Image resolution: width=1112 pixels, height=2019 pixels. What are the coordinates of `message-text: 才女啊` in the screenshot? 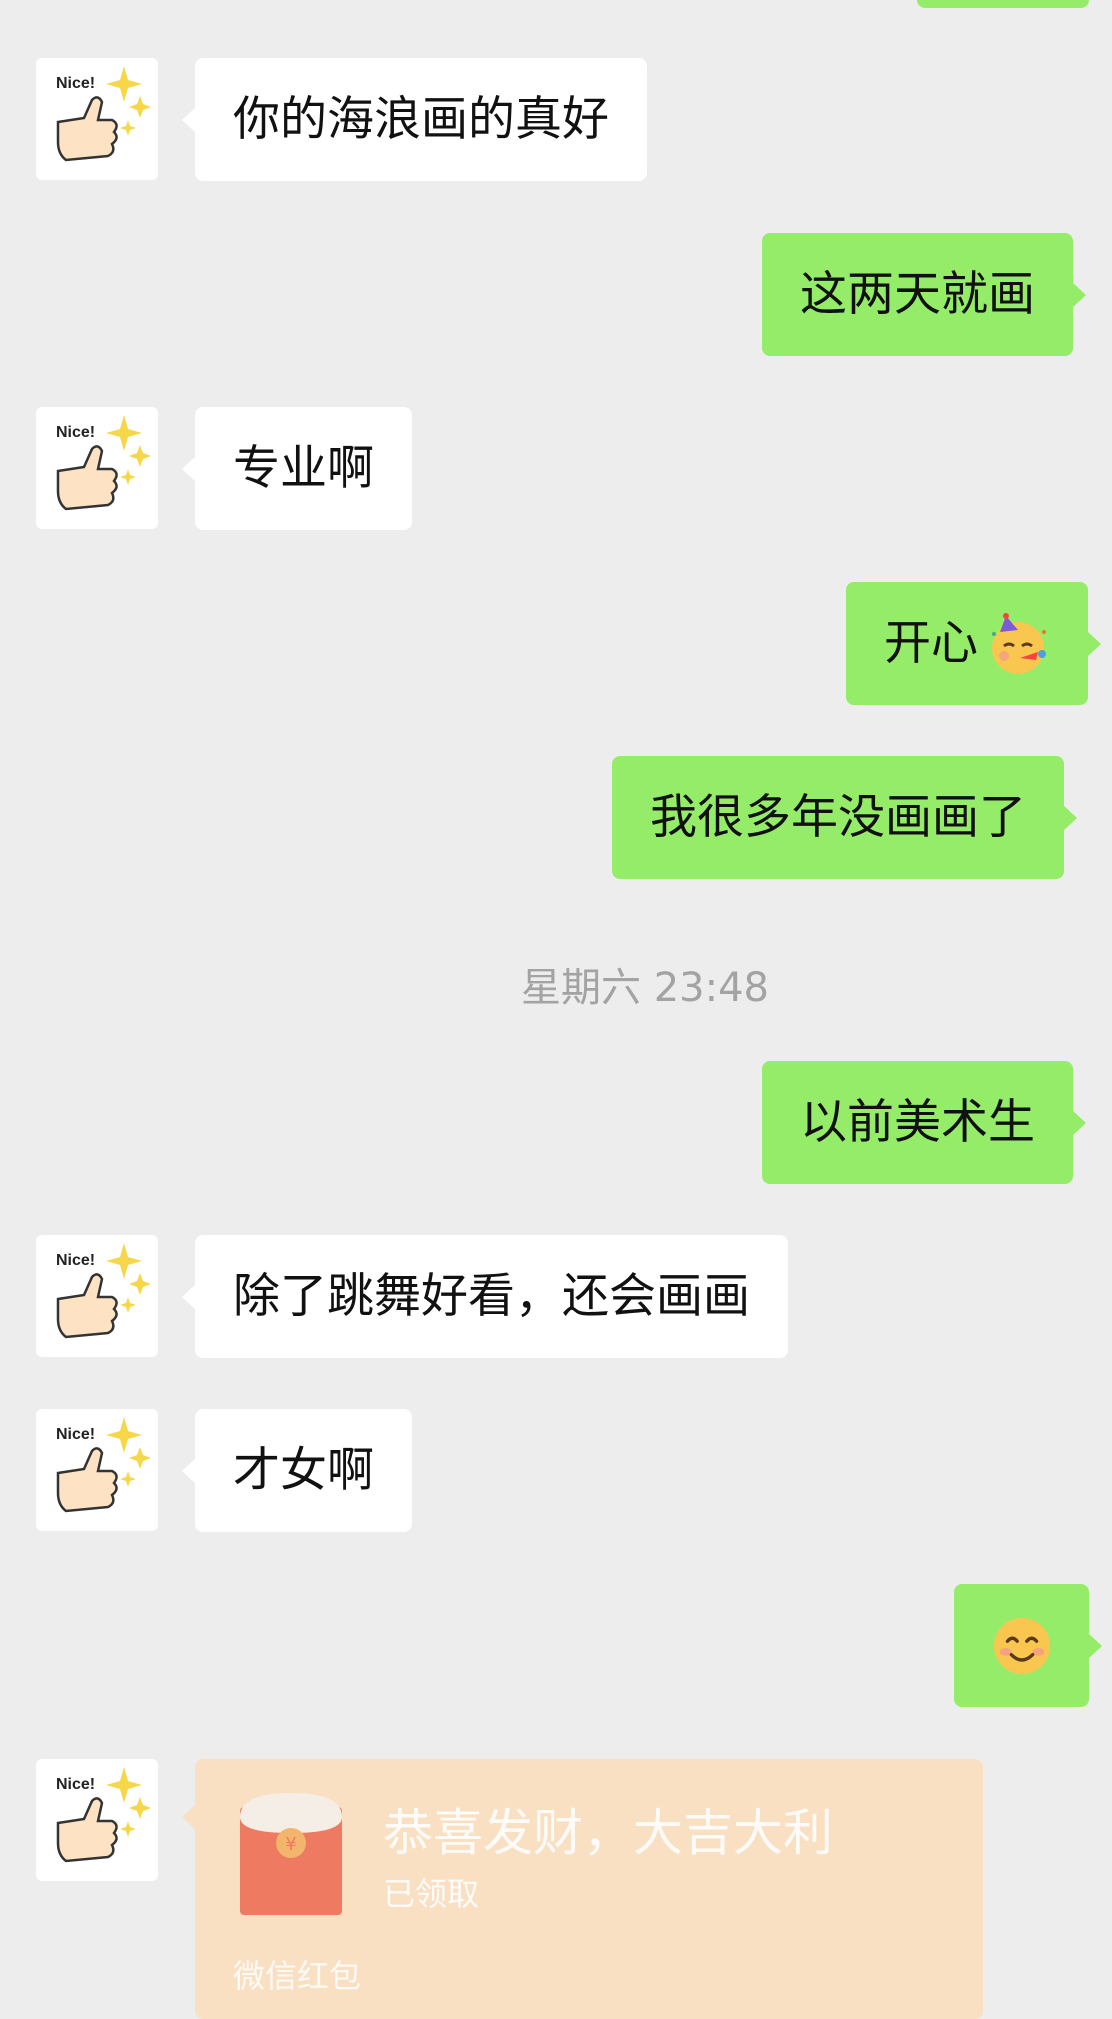 It's located at (303, 1470).